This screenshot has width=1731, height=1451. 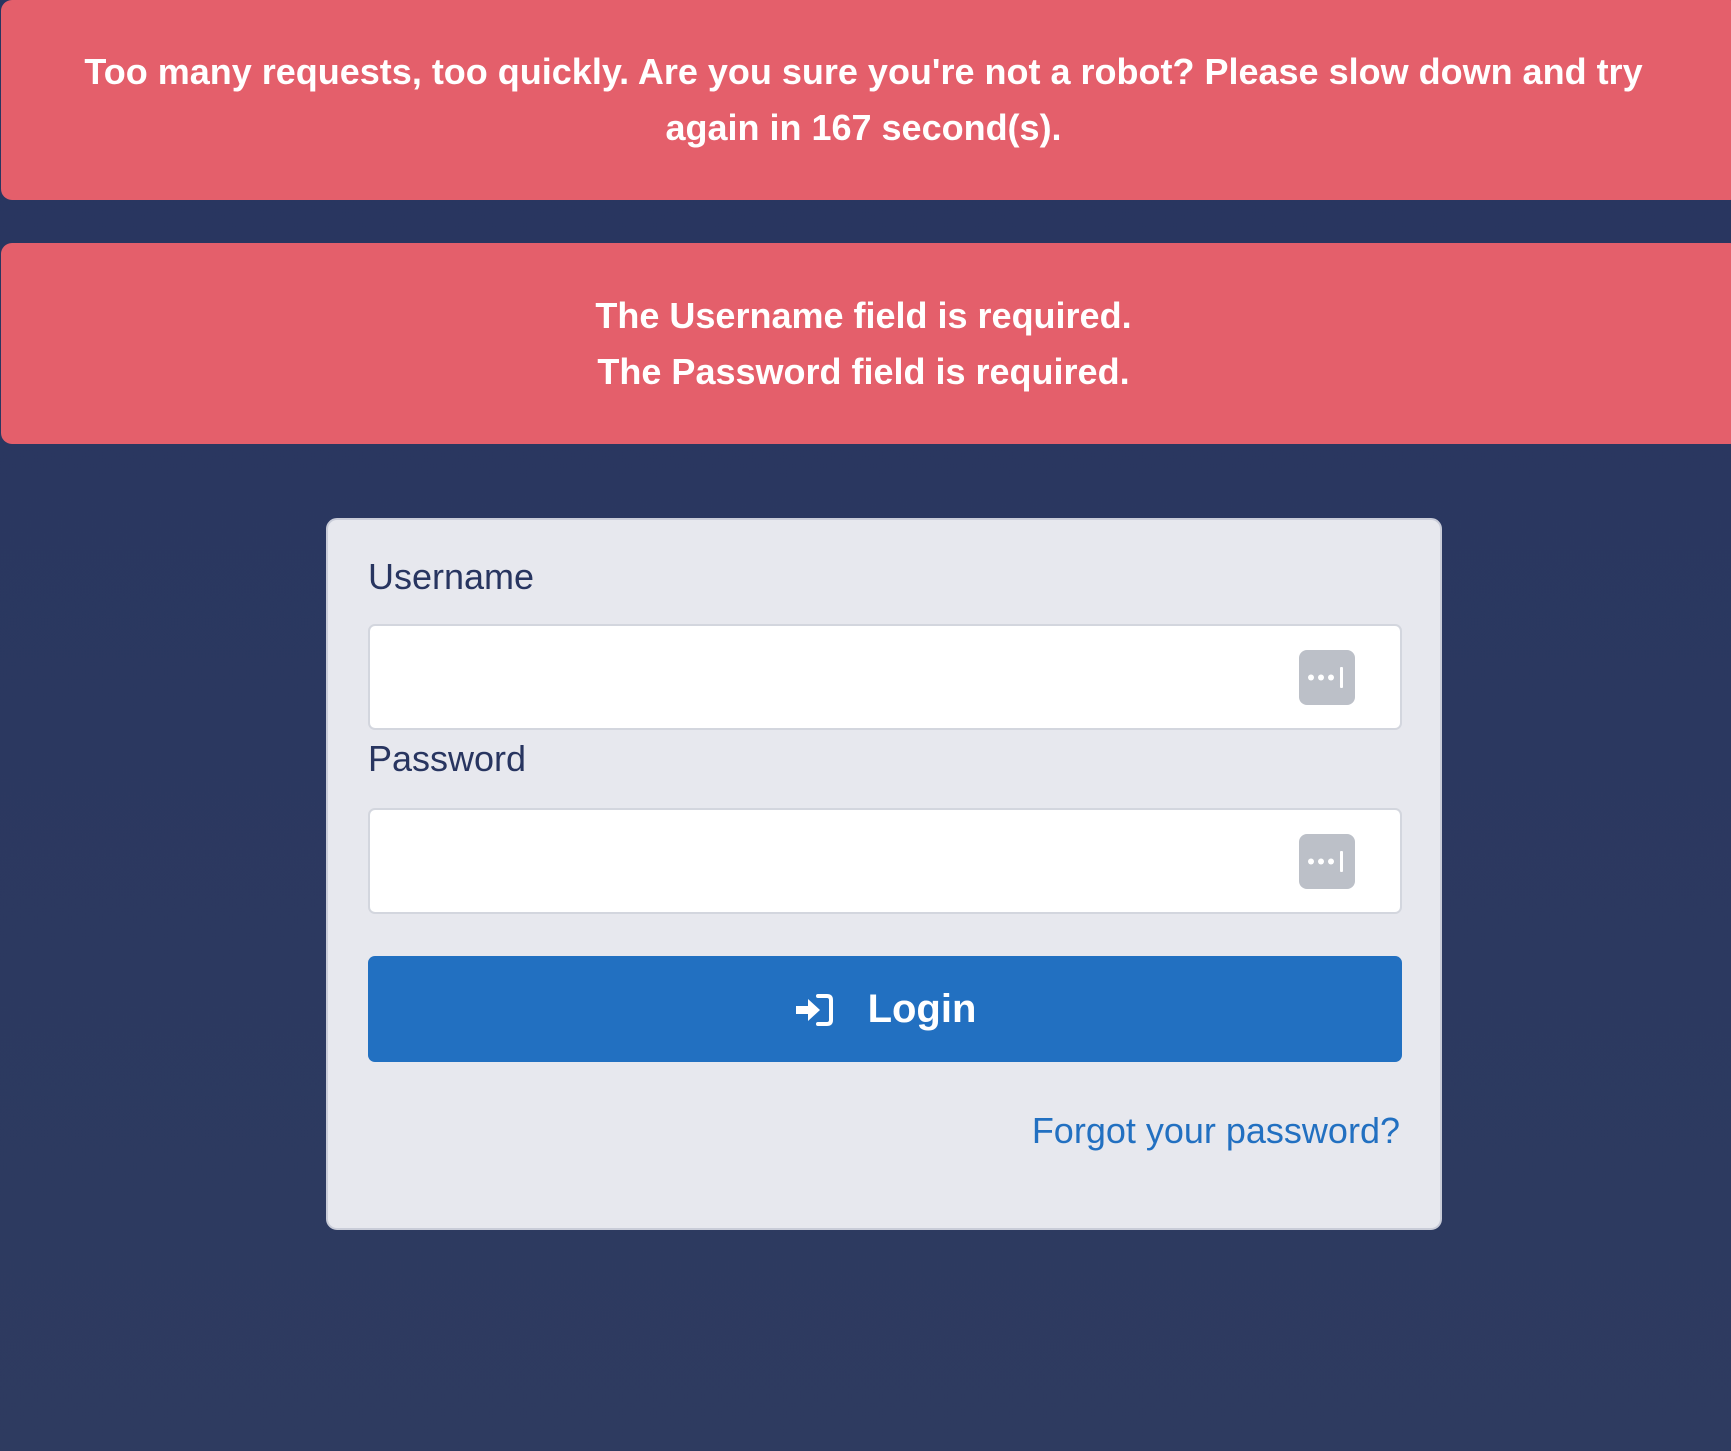 I want to click on sign-in-icon, so click(x=814, y=1010).